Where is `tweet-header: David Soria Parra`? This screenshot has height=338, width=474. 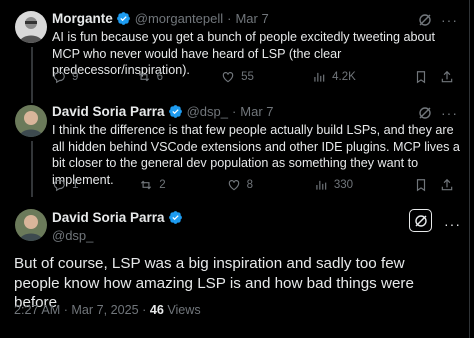
tweet-header: David Soria Parra is located at coordinates (119, 217).